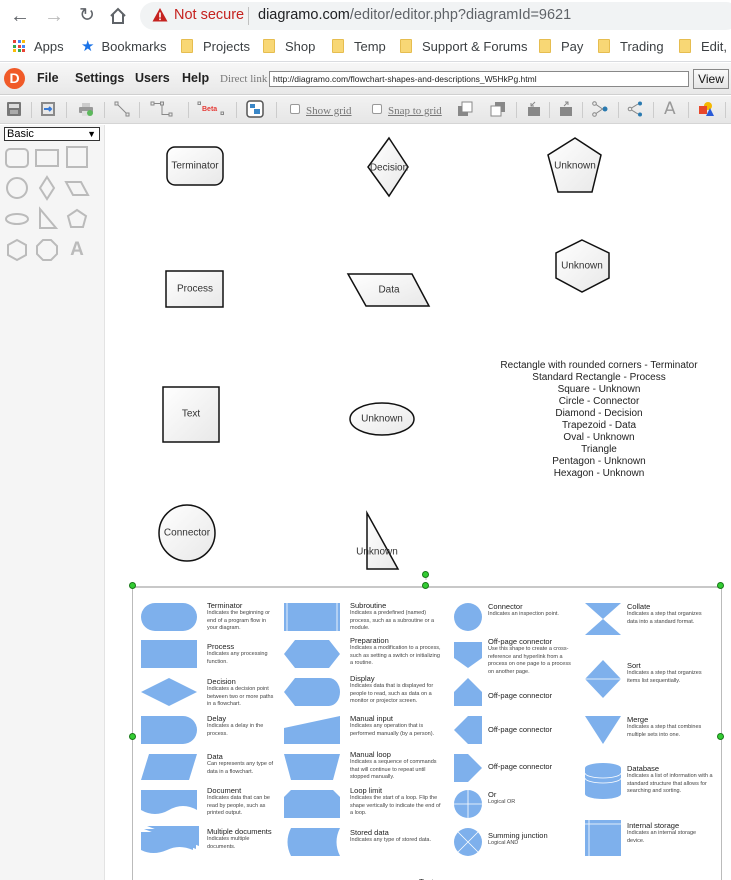 The height and width of the screenshot is (880, 731). I want to click on ref-title: Database, so click(643, 768).